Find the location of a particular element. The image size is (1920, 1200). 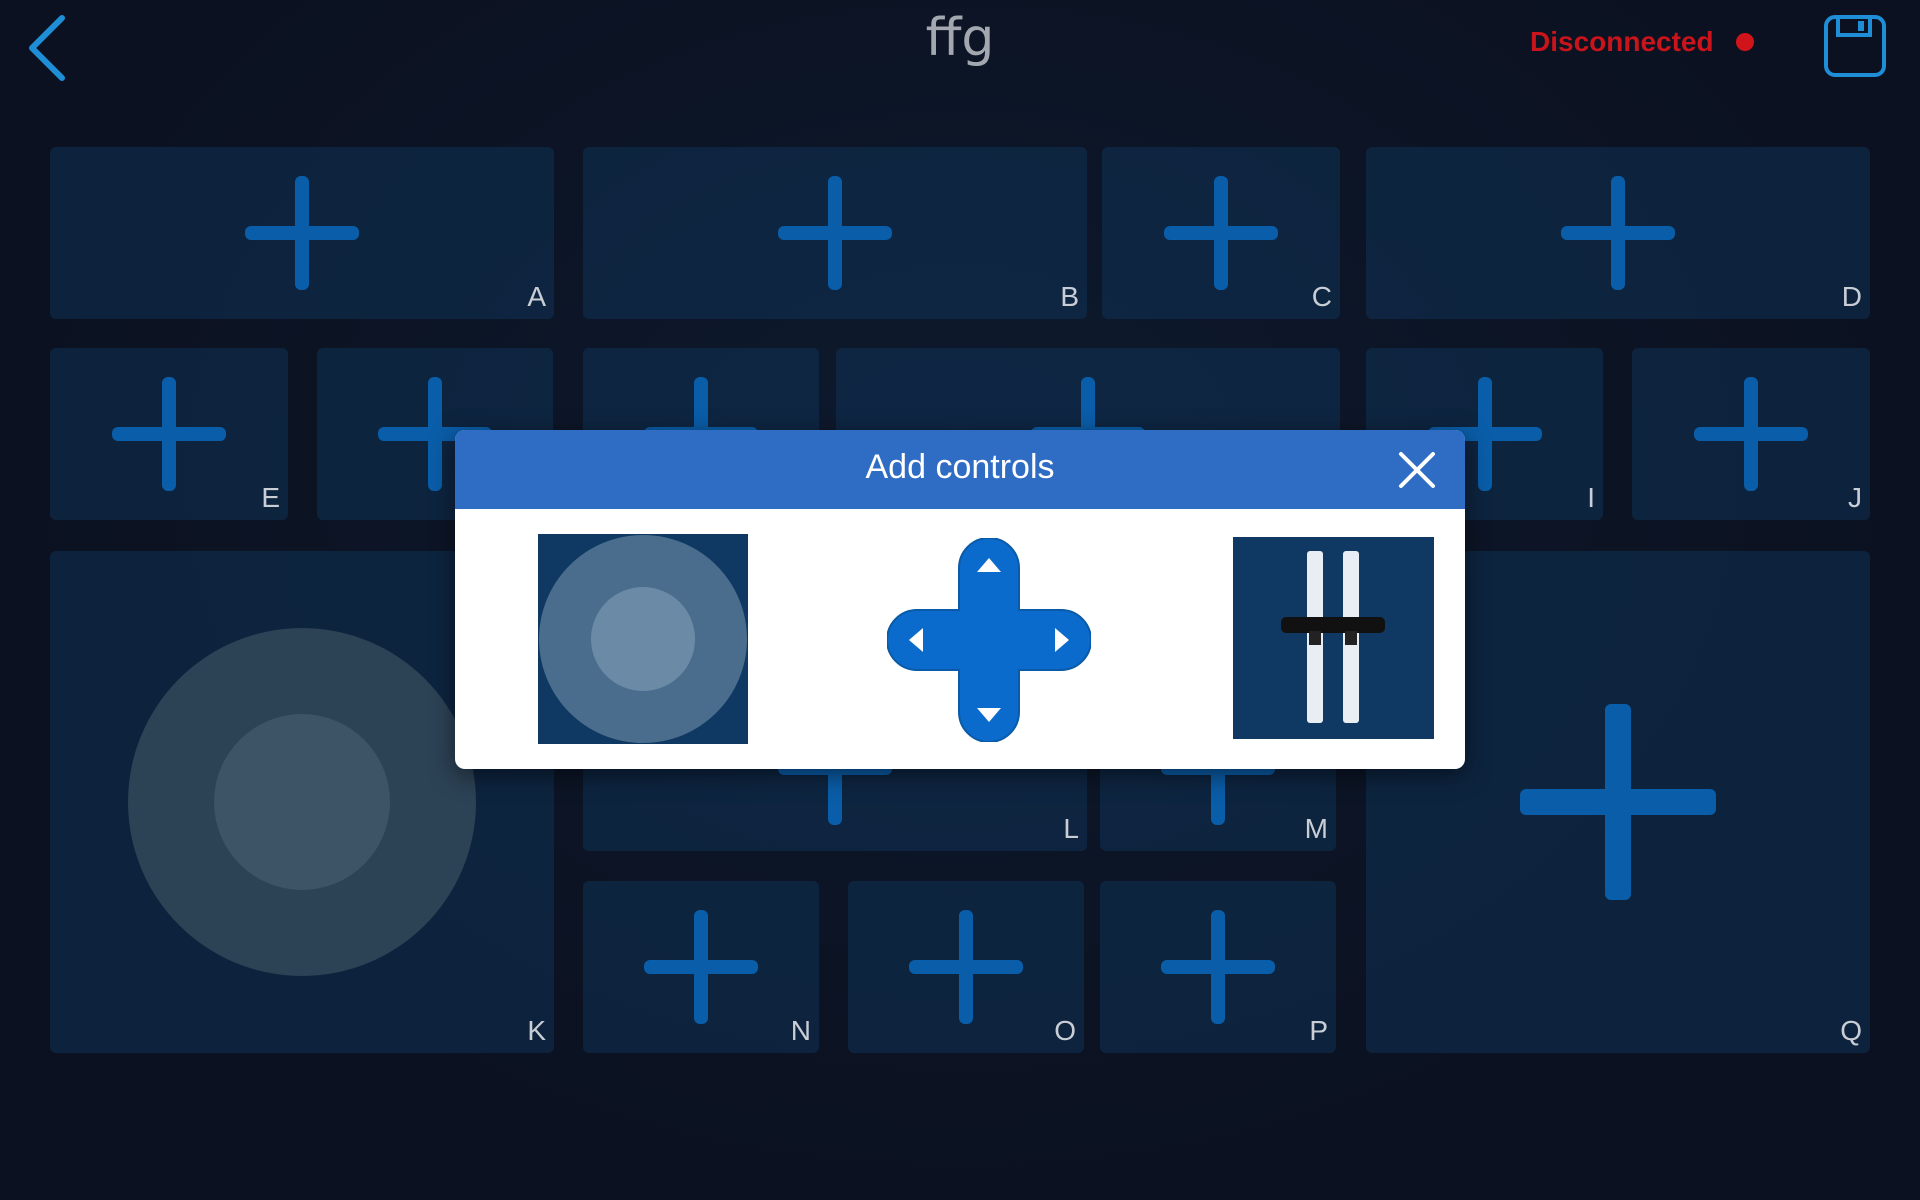

slot-label: I is located at coordinates (1591, 497).